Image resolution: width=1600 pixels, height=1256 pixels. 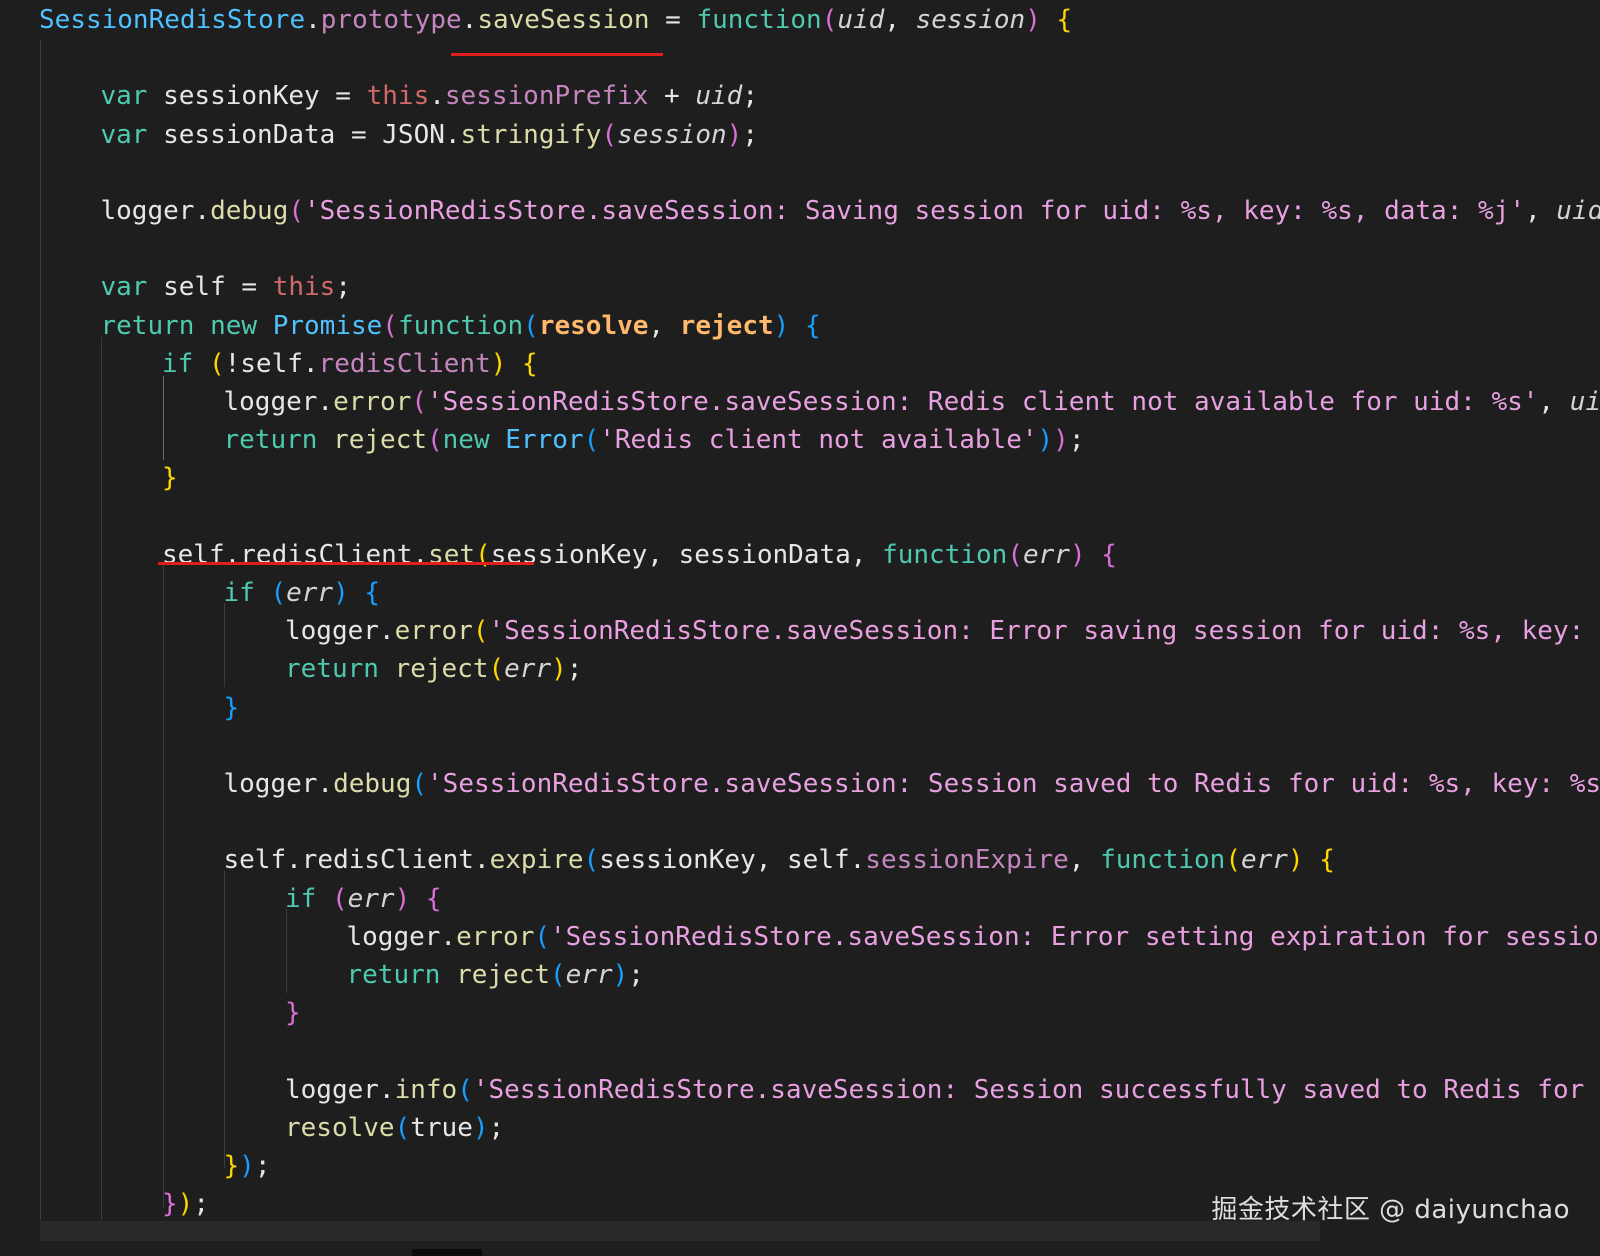 I want to click on code-token: sessionData = JSON., so click(x=304, y=134).